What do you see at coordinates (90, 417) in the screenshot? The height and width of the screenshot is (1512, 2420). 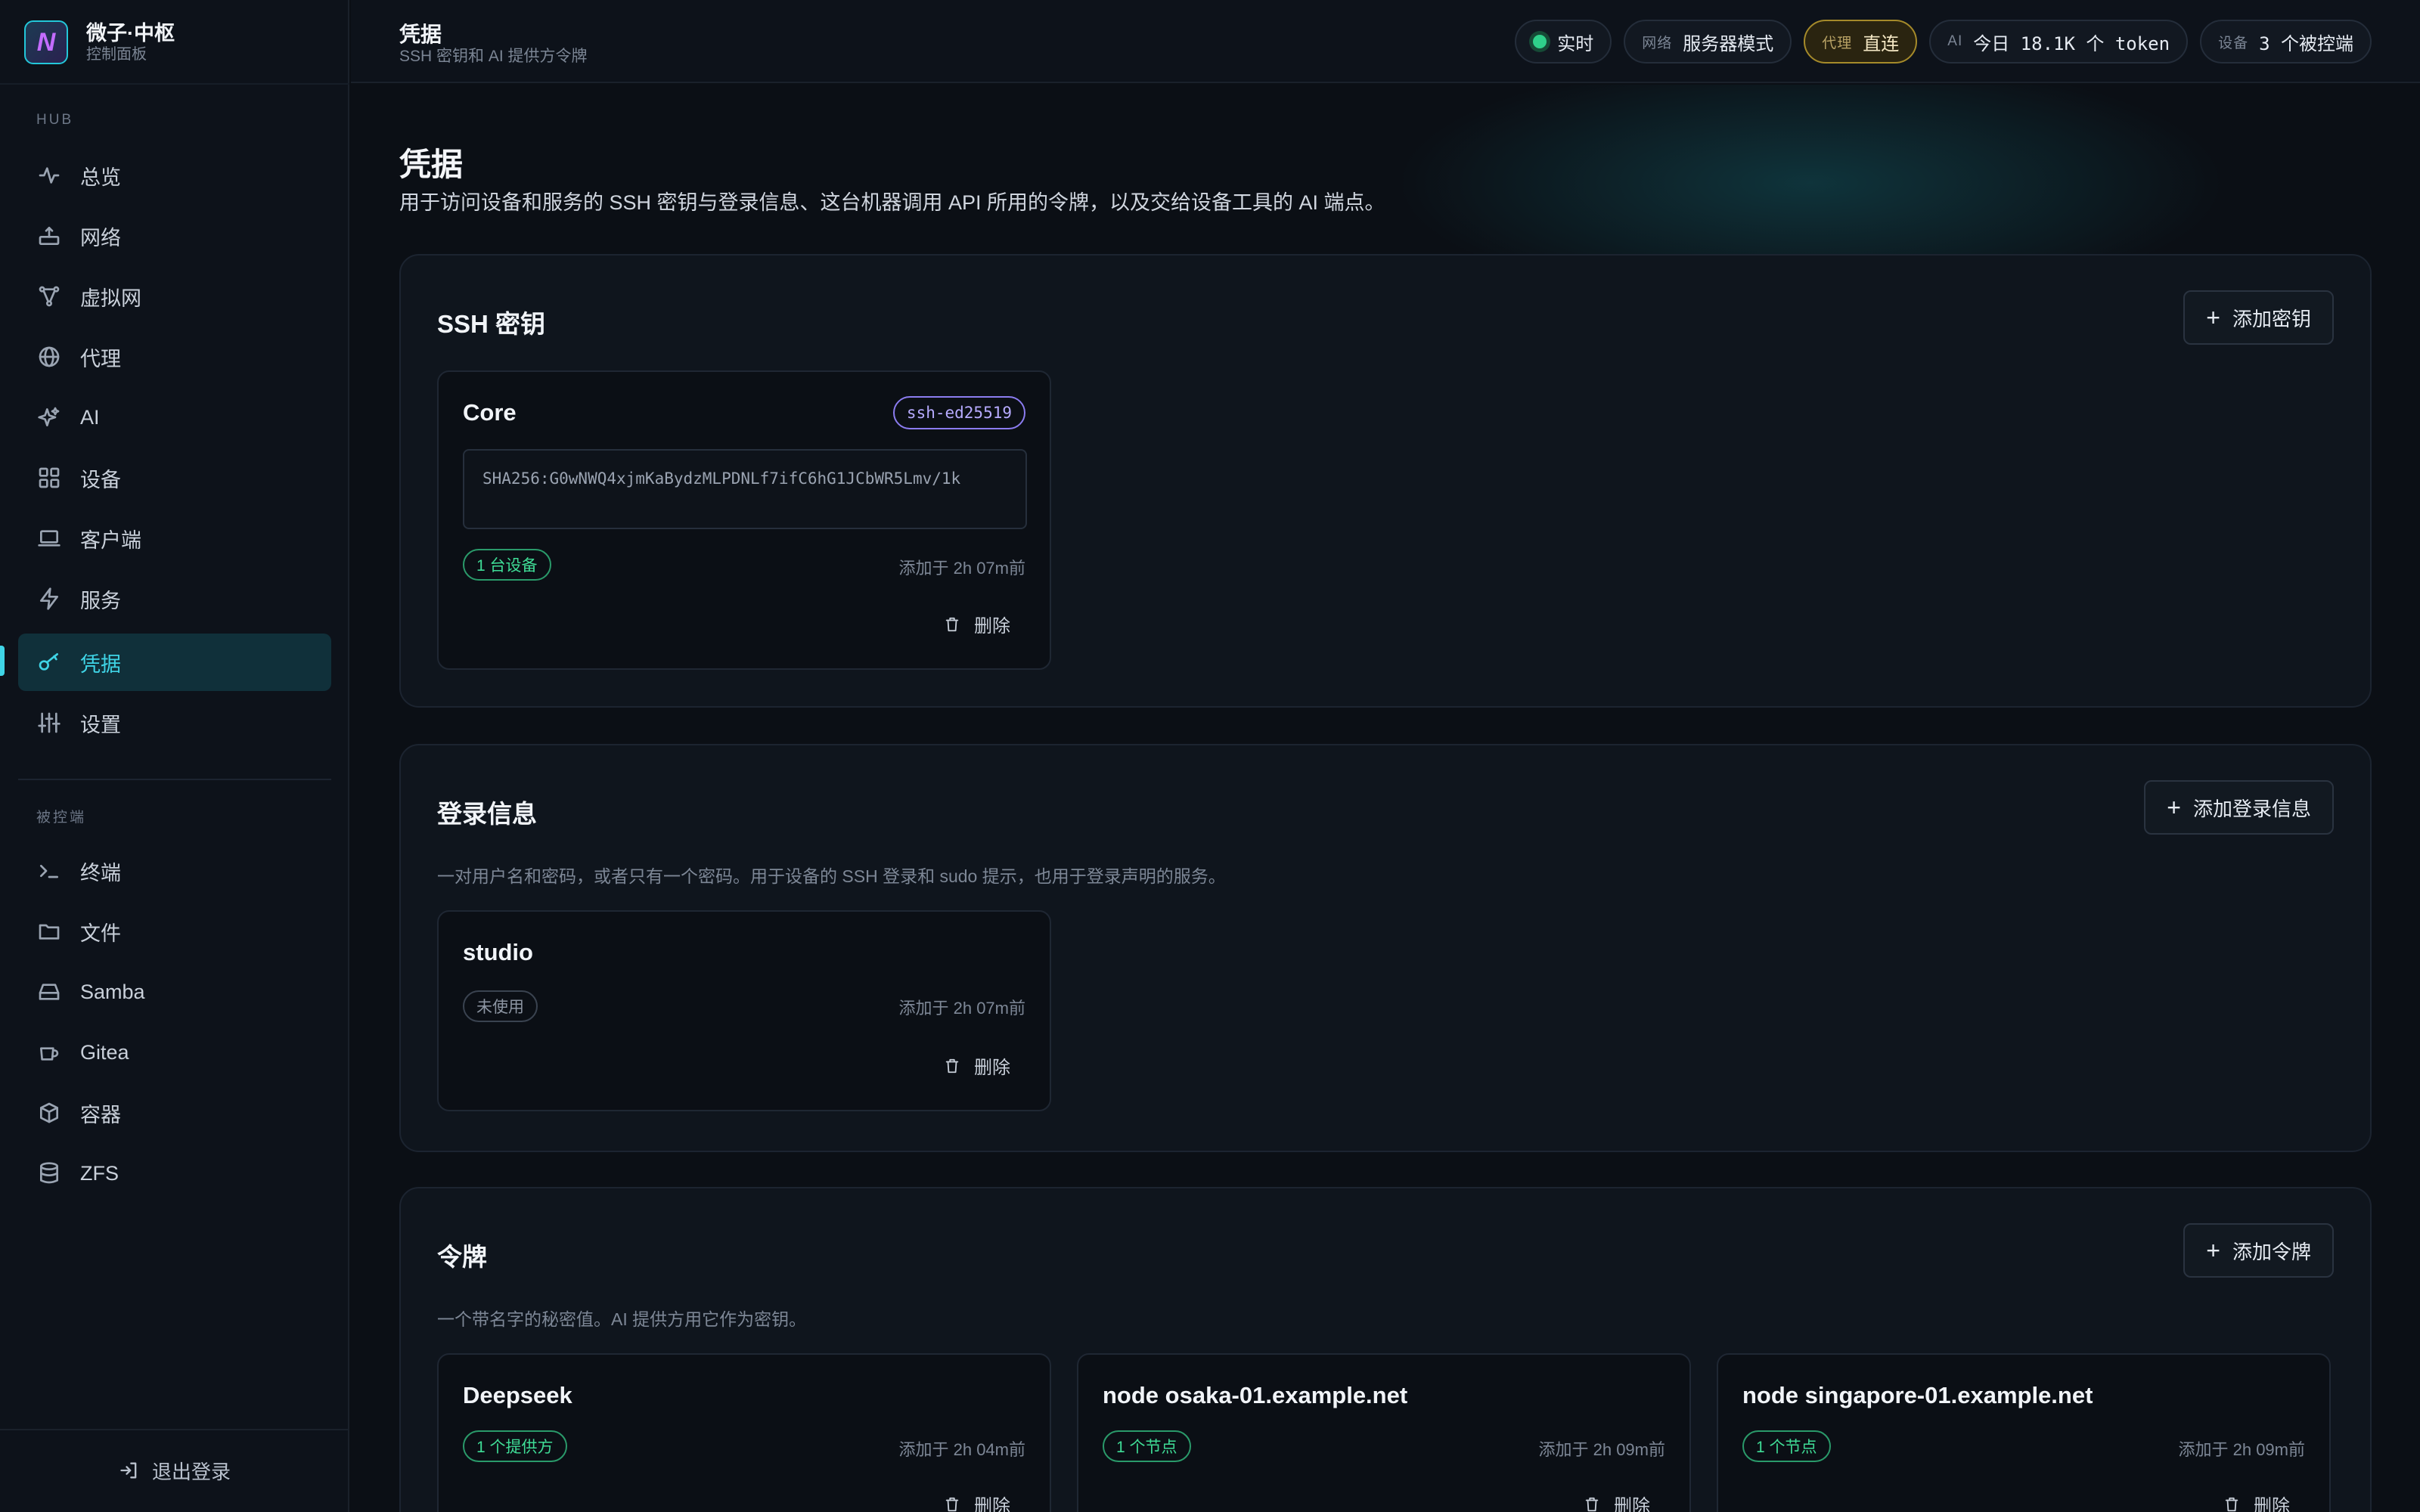 I see `sidebar-item-label: AI` at bounding box center [90, 417].